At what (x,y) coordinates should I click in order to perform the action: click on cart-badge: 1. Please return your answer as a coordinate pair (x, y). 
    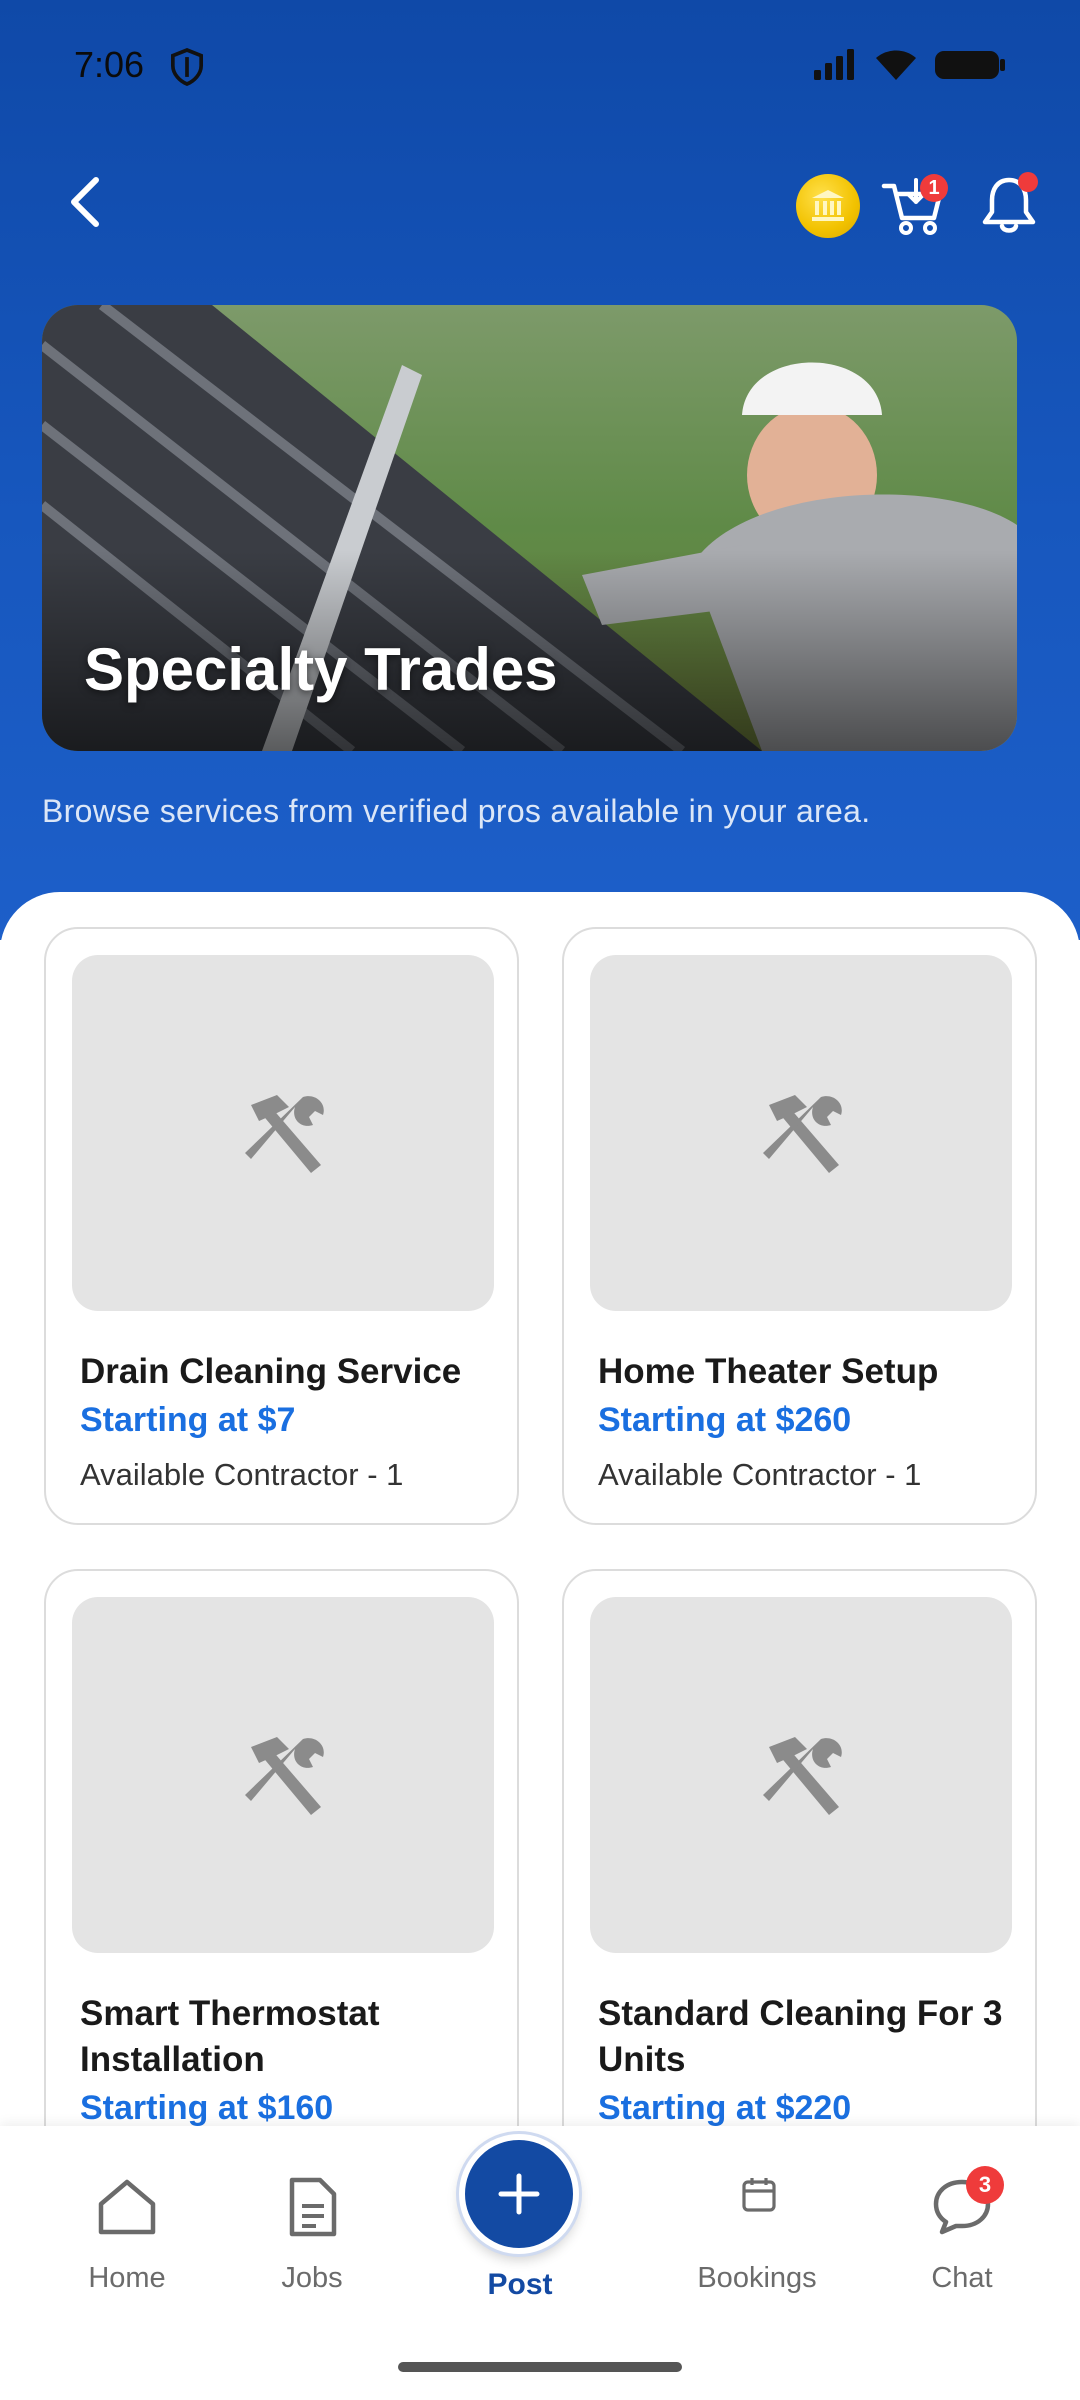
    Looking at the image, I should click on (934, 188).